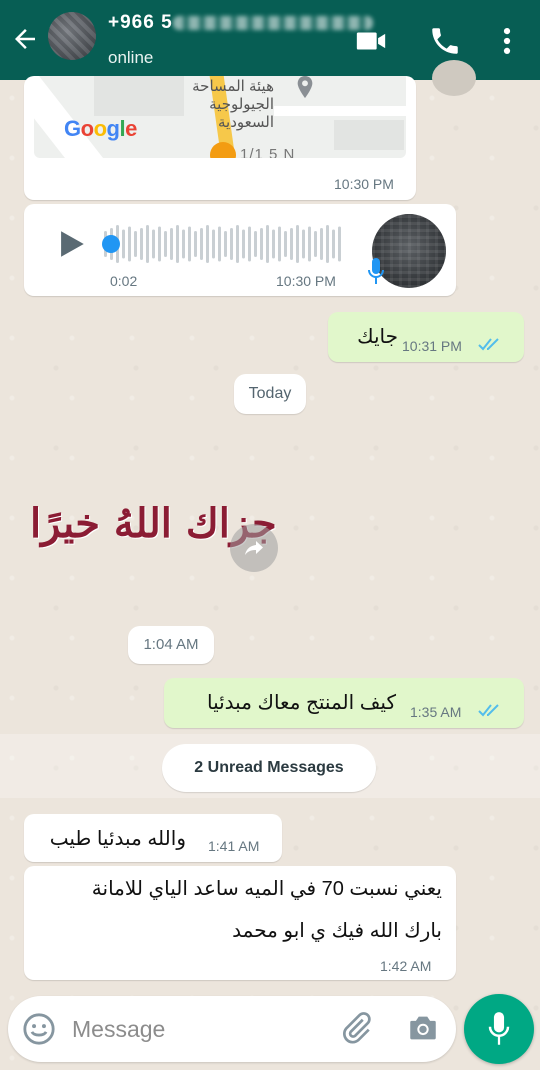 The image size is (540, 1070). I want to click on message-input: Message, so click(118, 1029).